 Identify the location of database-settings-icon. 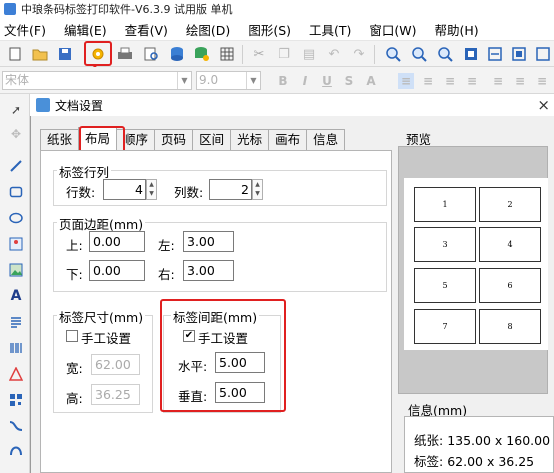
(202, 54).